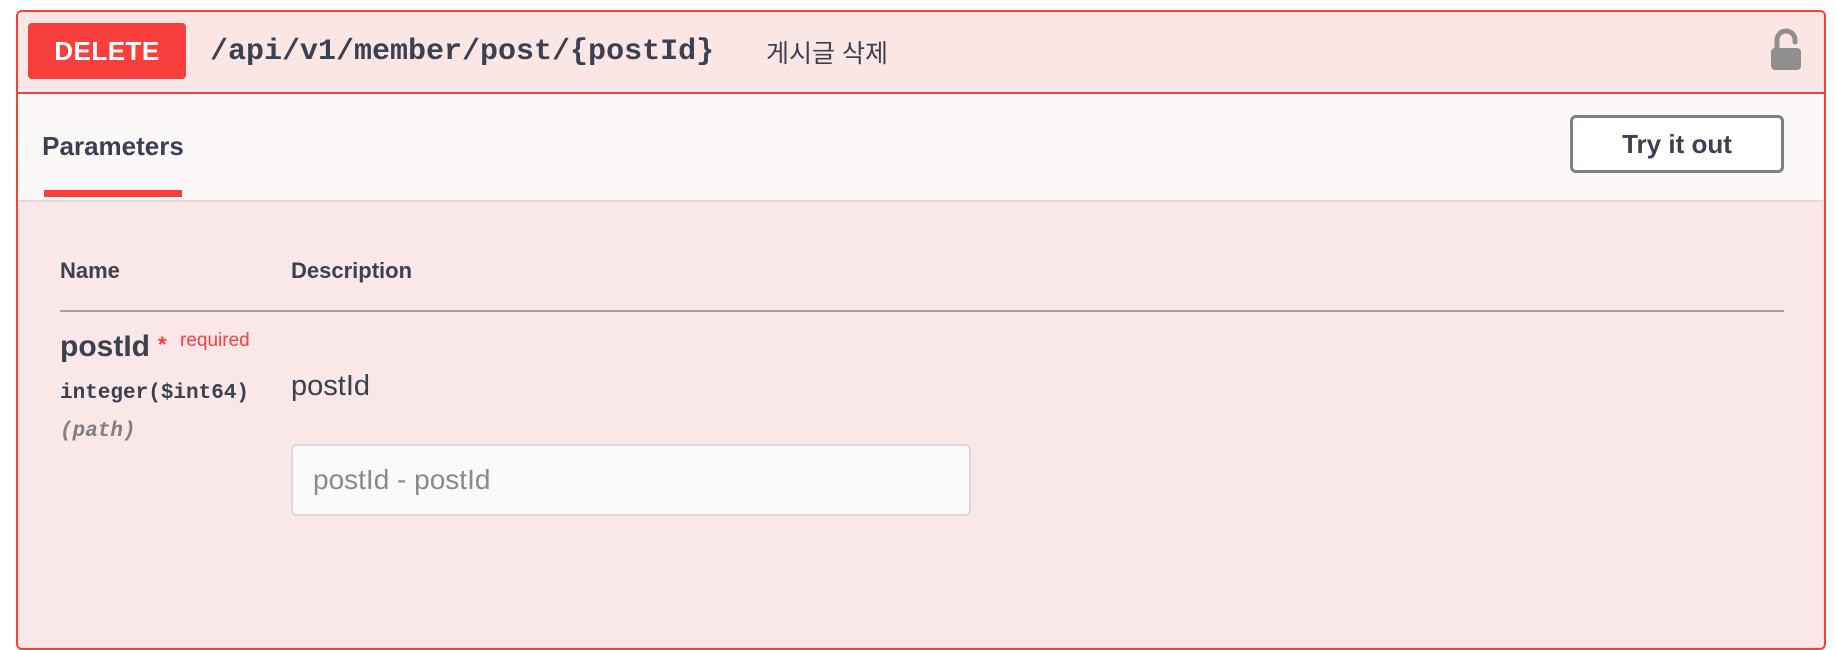 The image size is (1836, 650). I want to click on unlocked-padlock-icon, so click(1786, 50).